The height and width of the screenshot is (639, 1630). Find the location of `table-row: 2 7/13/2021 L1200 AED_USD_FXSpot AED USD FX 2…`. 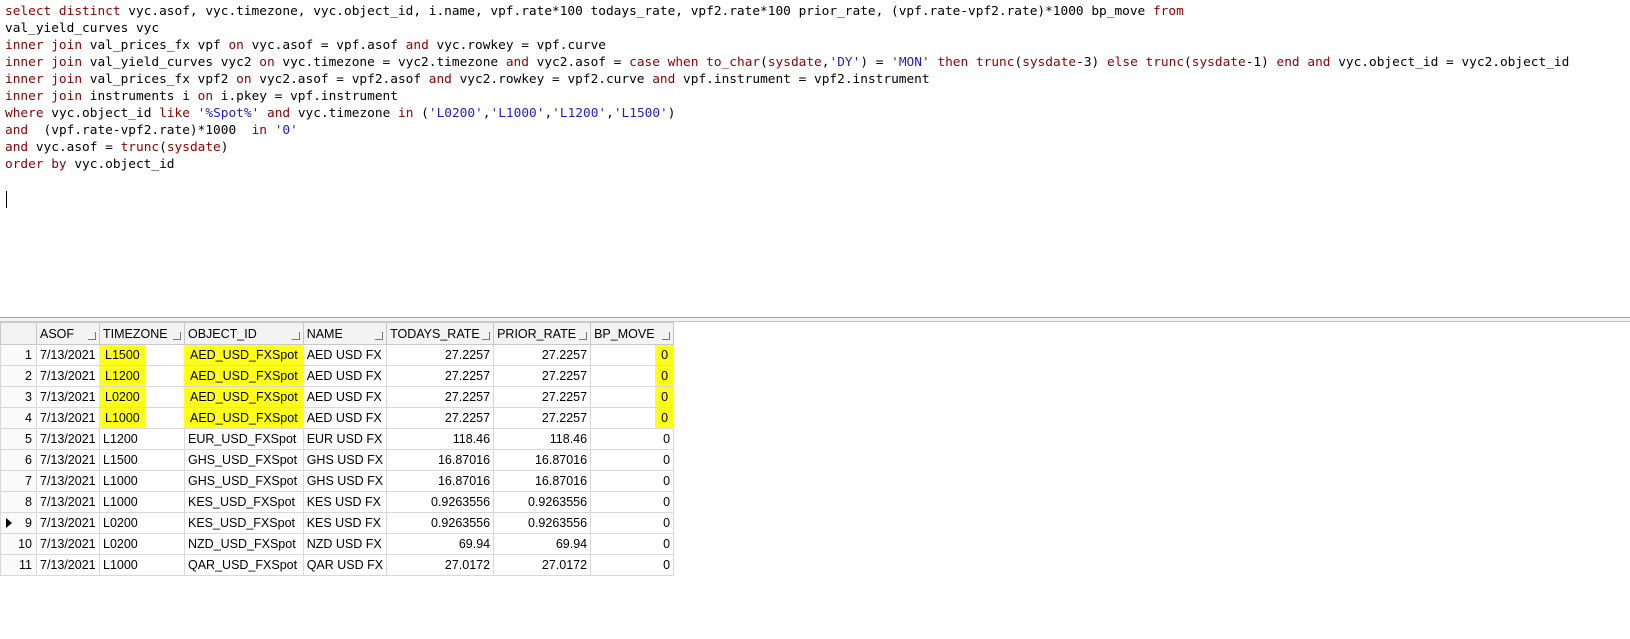

table-row: 2 7/13/2021 L1200 AED_USD_FXSpot AED USD FX 2… is located at coordinates (337, 376).